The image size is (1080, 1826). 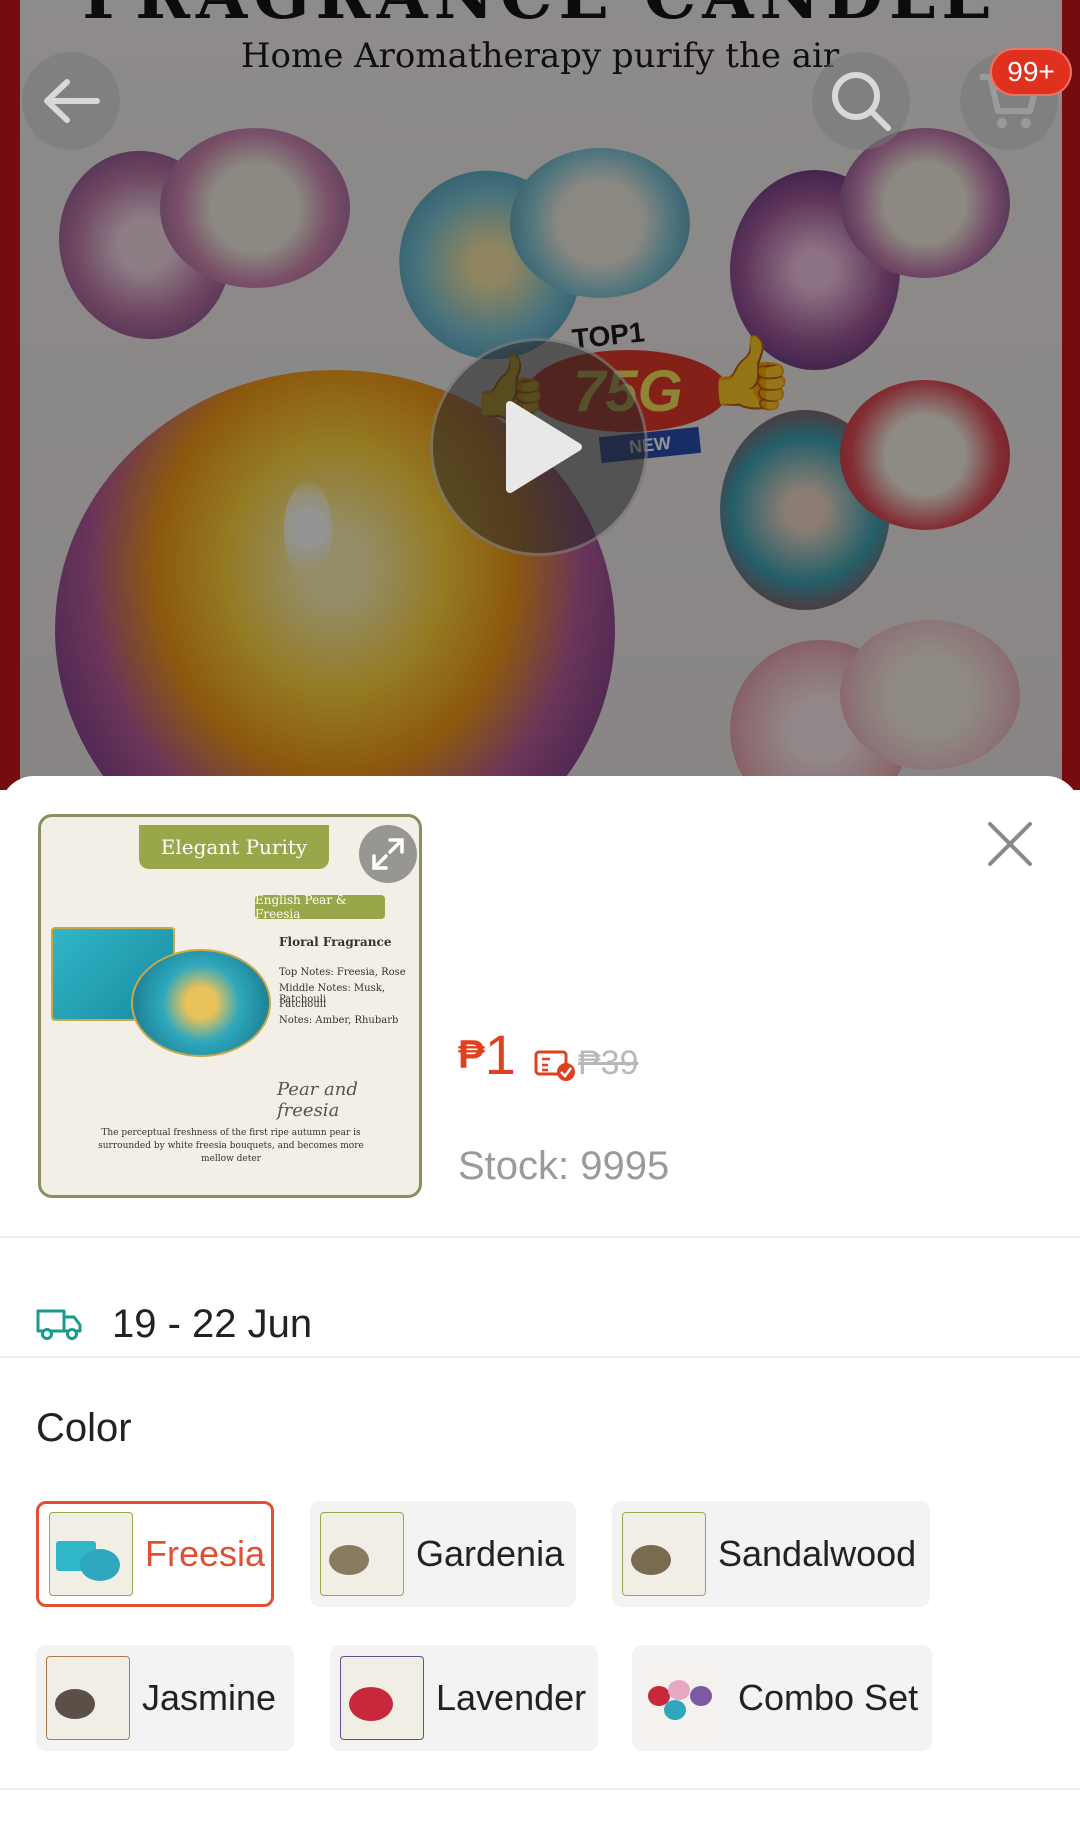 What do you see at coordinates (608, 1063) in the screenshot?
I see `original-price: ₱39` at bounding box center [608, 1063].